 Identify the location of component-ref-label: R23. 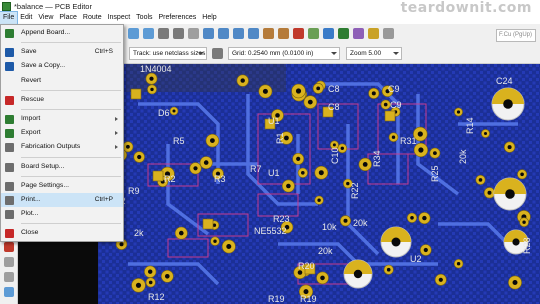
(281, 219).